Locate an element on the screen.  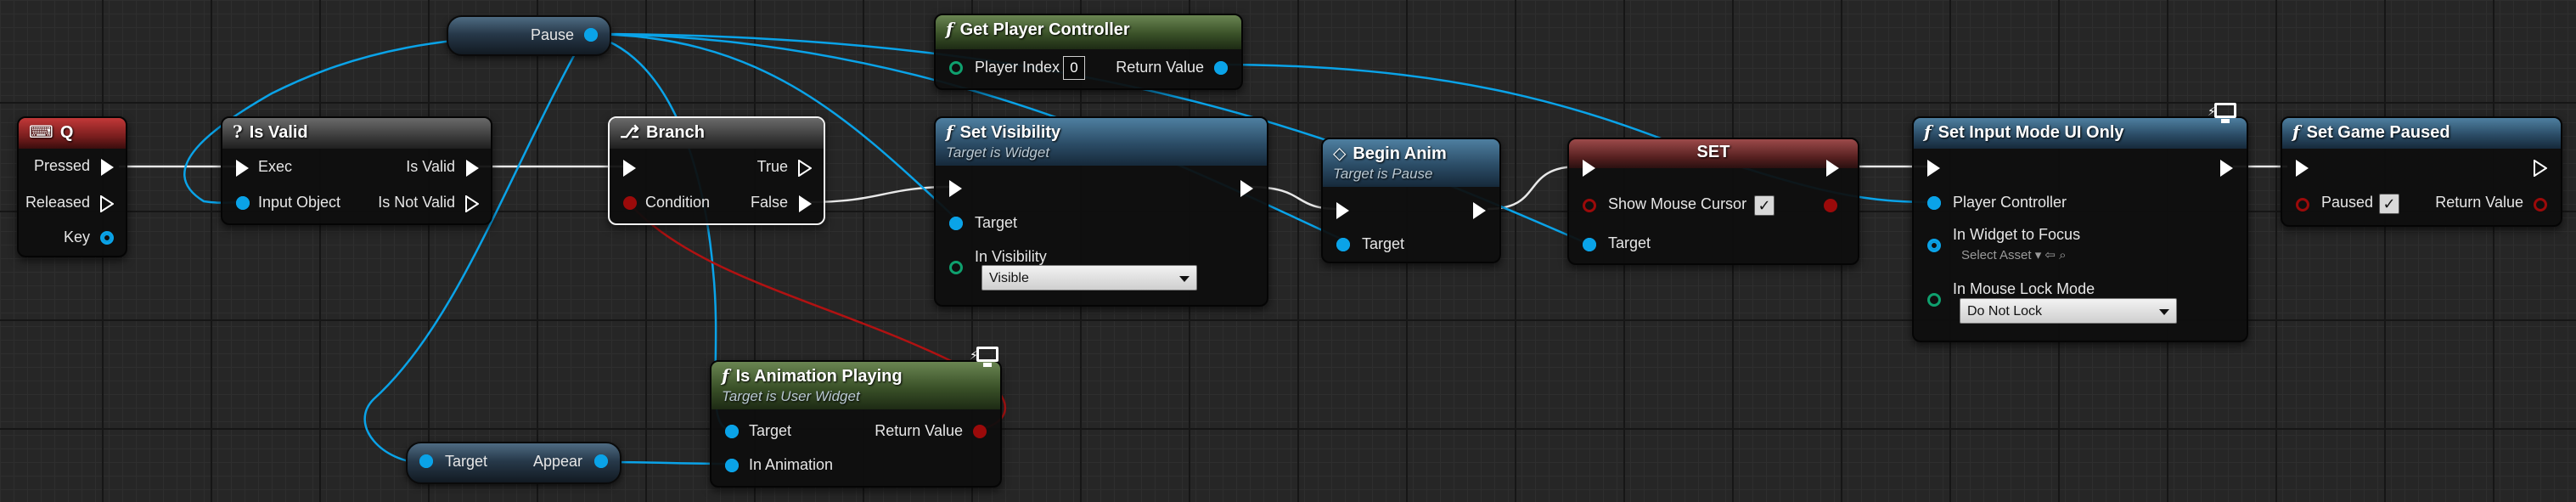
exec-out-pin-true is located at coordinates (805, 168).